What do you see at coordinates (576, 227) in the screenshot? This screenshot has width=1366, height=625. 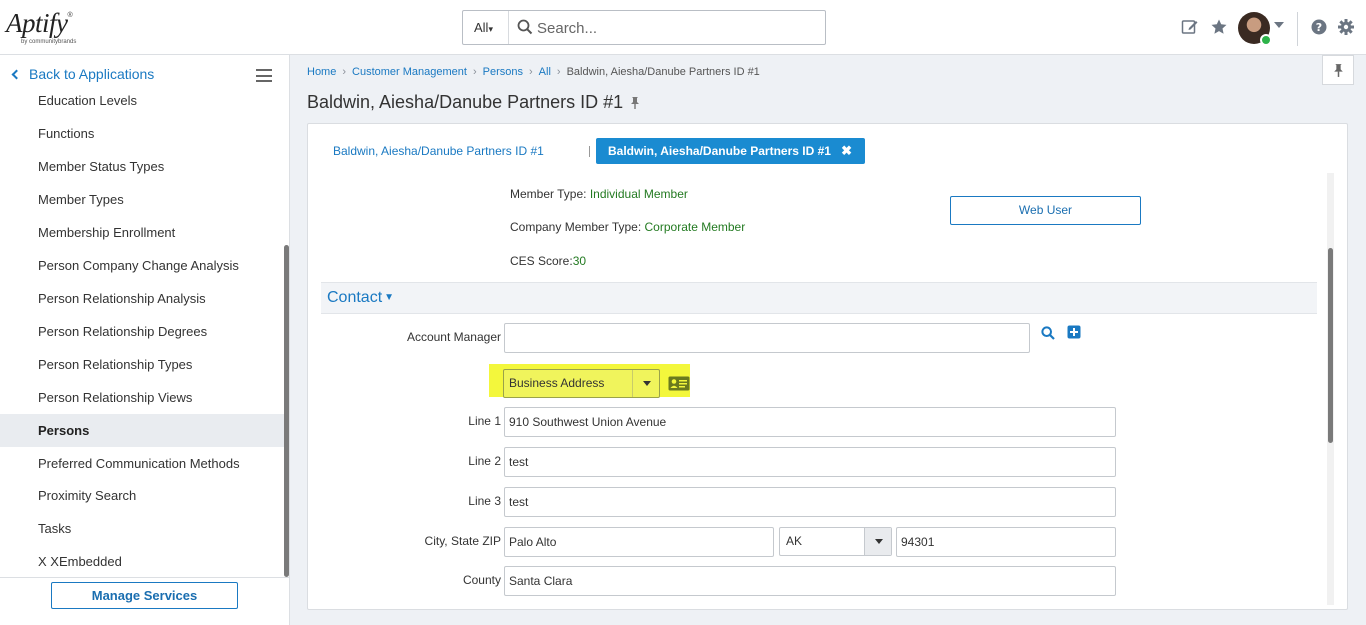 I see `company-member-type-label: Company Member Type:` at bounding box center [576, 227].